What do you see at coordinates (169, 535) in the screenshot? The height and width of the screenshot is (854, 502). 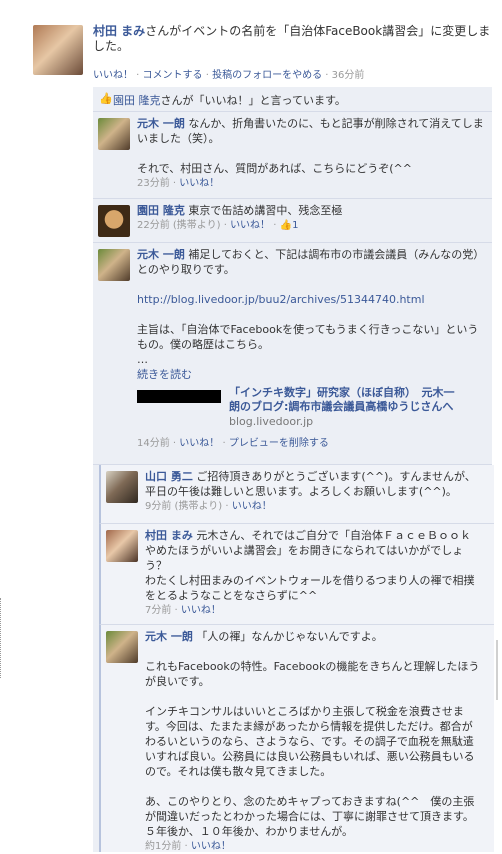 I see `commenter-name: 村田 まみ` at bounding box center [169, 535].